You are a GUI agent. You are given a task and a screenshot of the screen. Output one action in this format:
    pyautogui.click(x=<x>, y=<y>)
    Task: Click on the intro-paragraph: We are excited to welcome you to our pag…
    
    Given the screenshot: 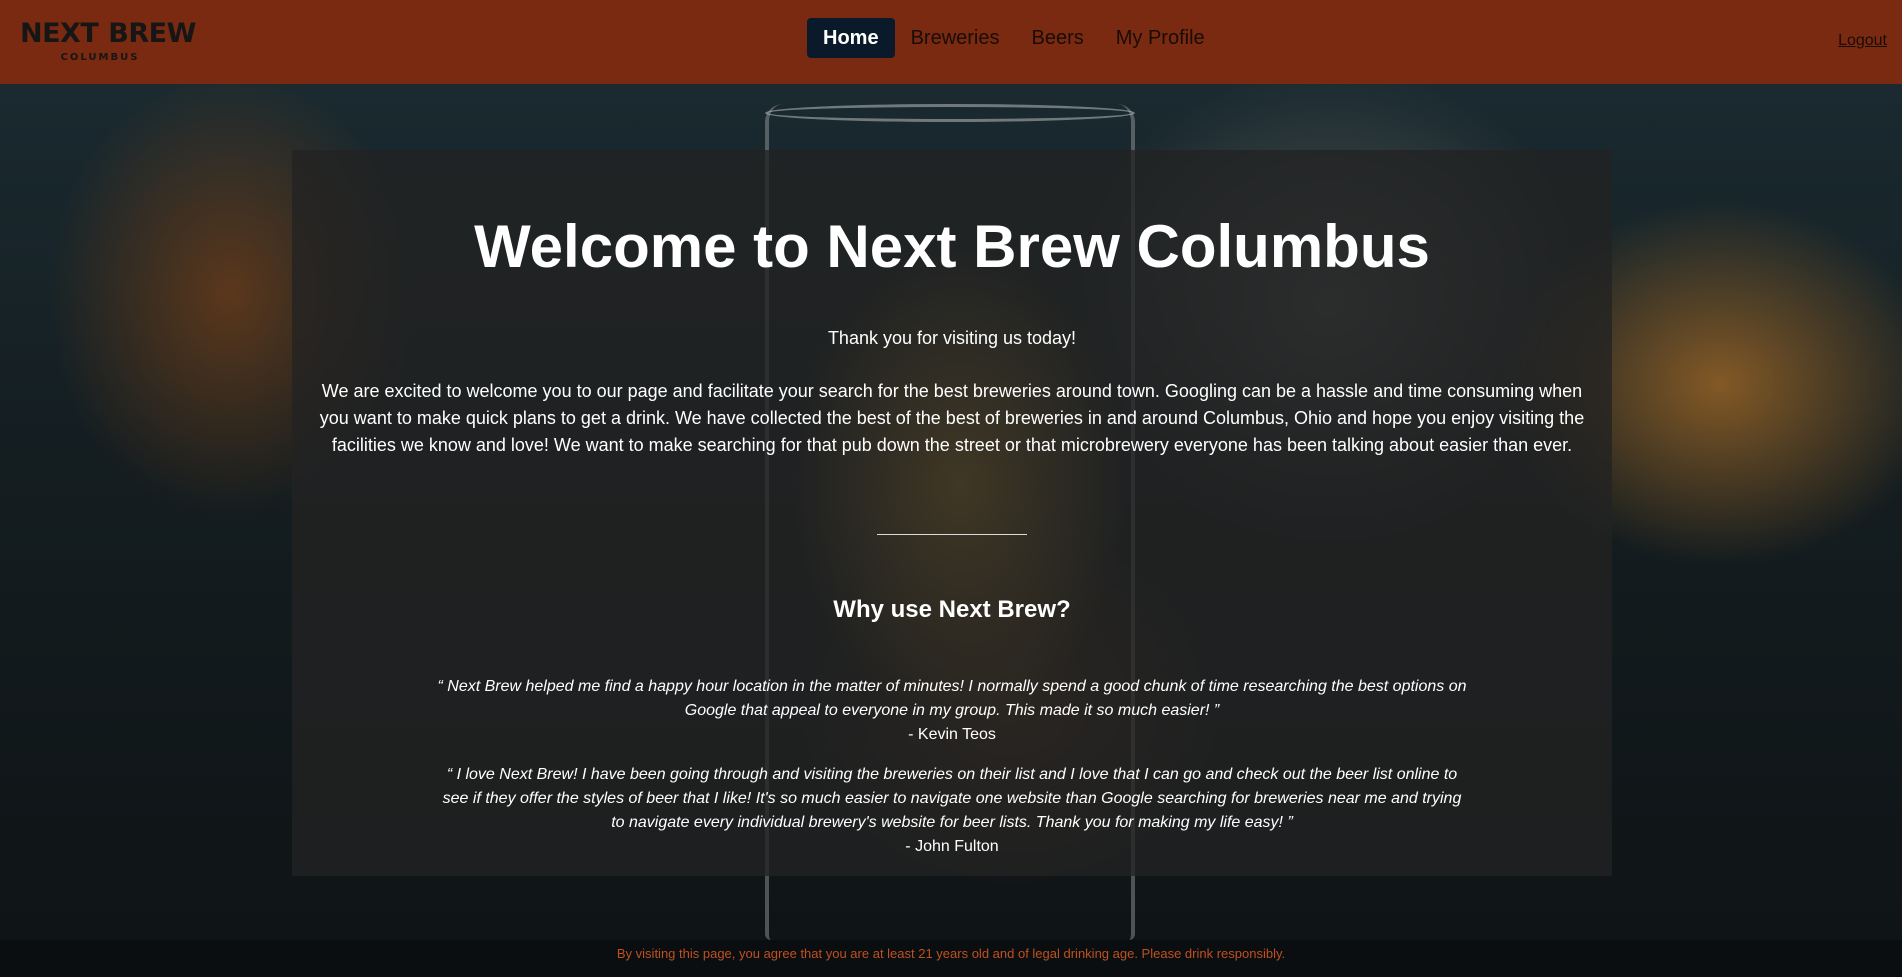 What is the action you would take?
    pyautogui.click(x=952, y=418)
    